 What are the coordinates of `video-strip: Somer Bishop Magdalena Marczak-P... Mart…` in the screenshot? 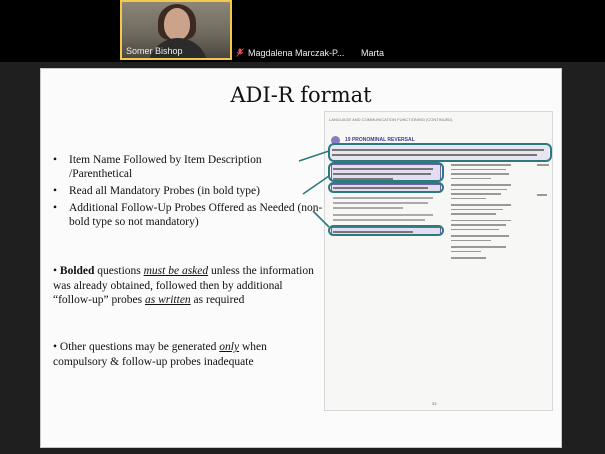 It's located at (302, 31).